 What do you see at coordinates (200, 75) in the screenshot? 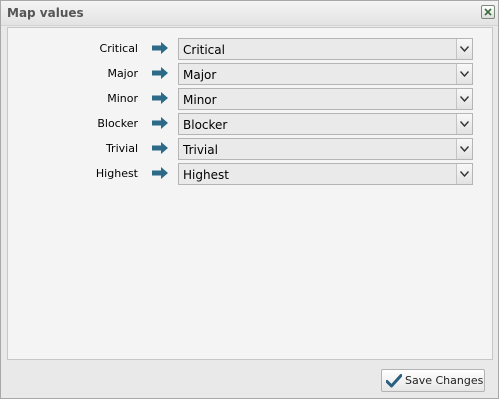
I see `select-value: Major` at bounding box center [200, 75].